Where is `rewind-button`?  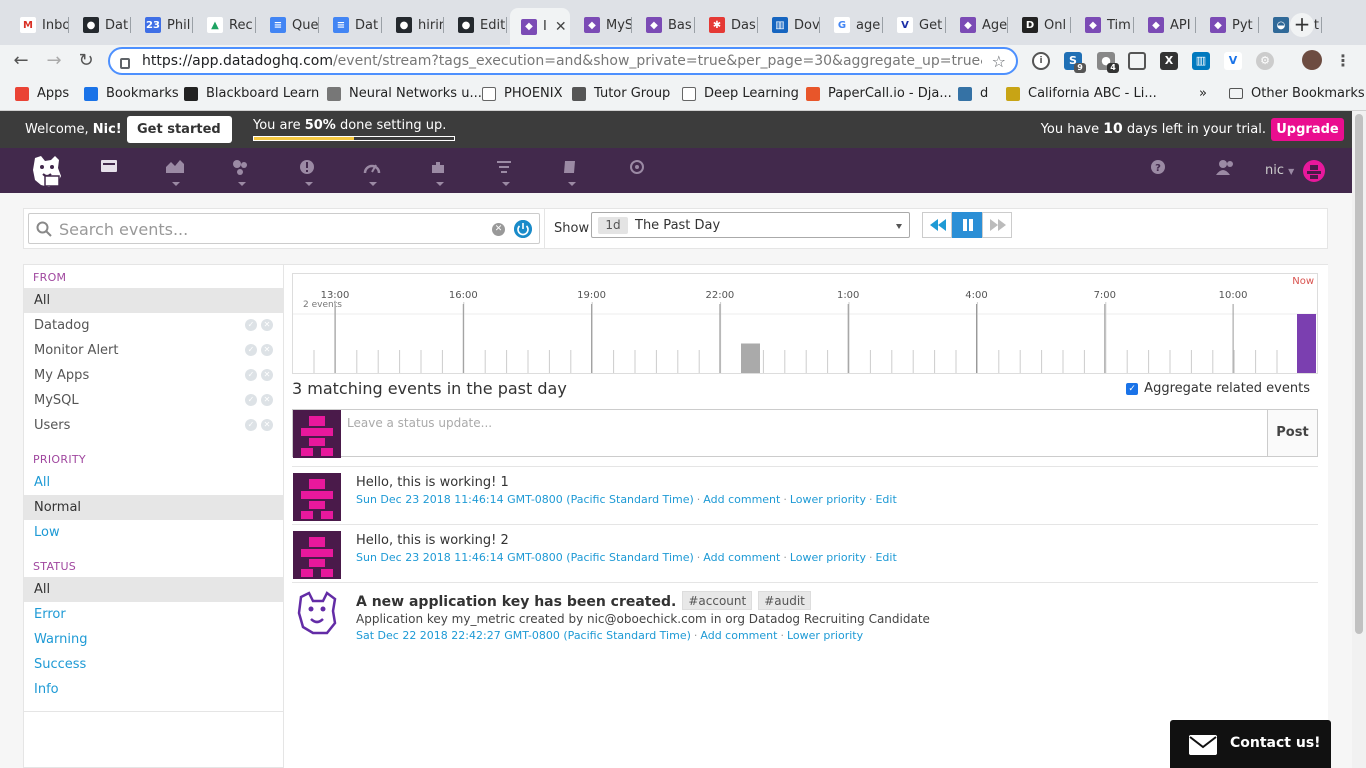
rewind-button is located at coordinates (937, 225).